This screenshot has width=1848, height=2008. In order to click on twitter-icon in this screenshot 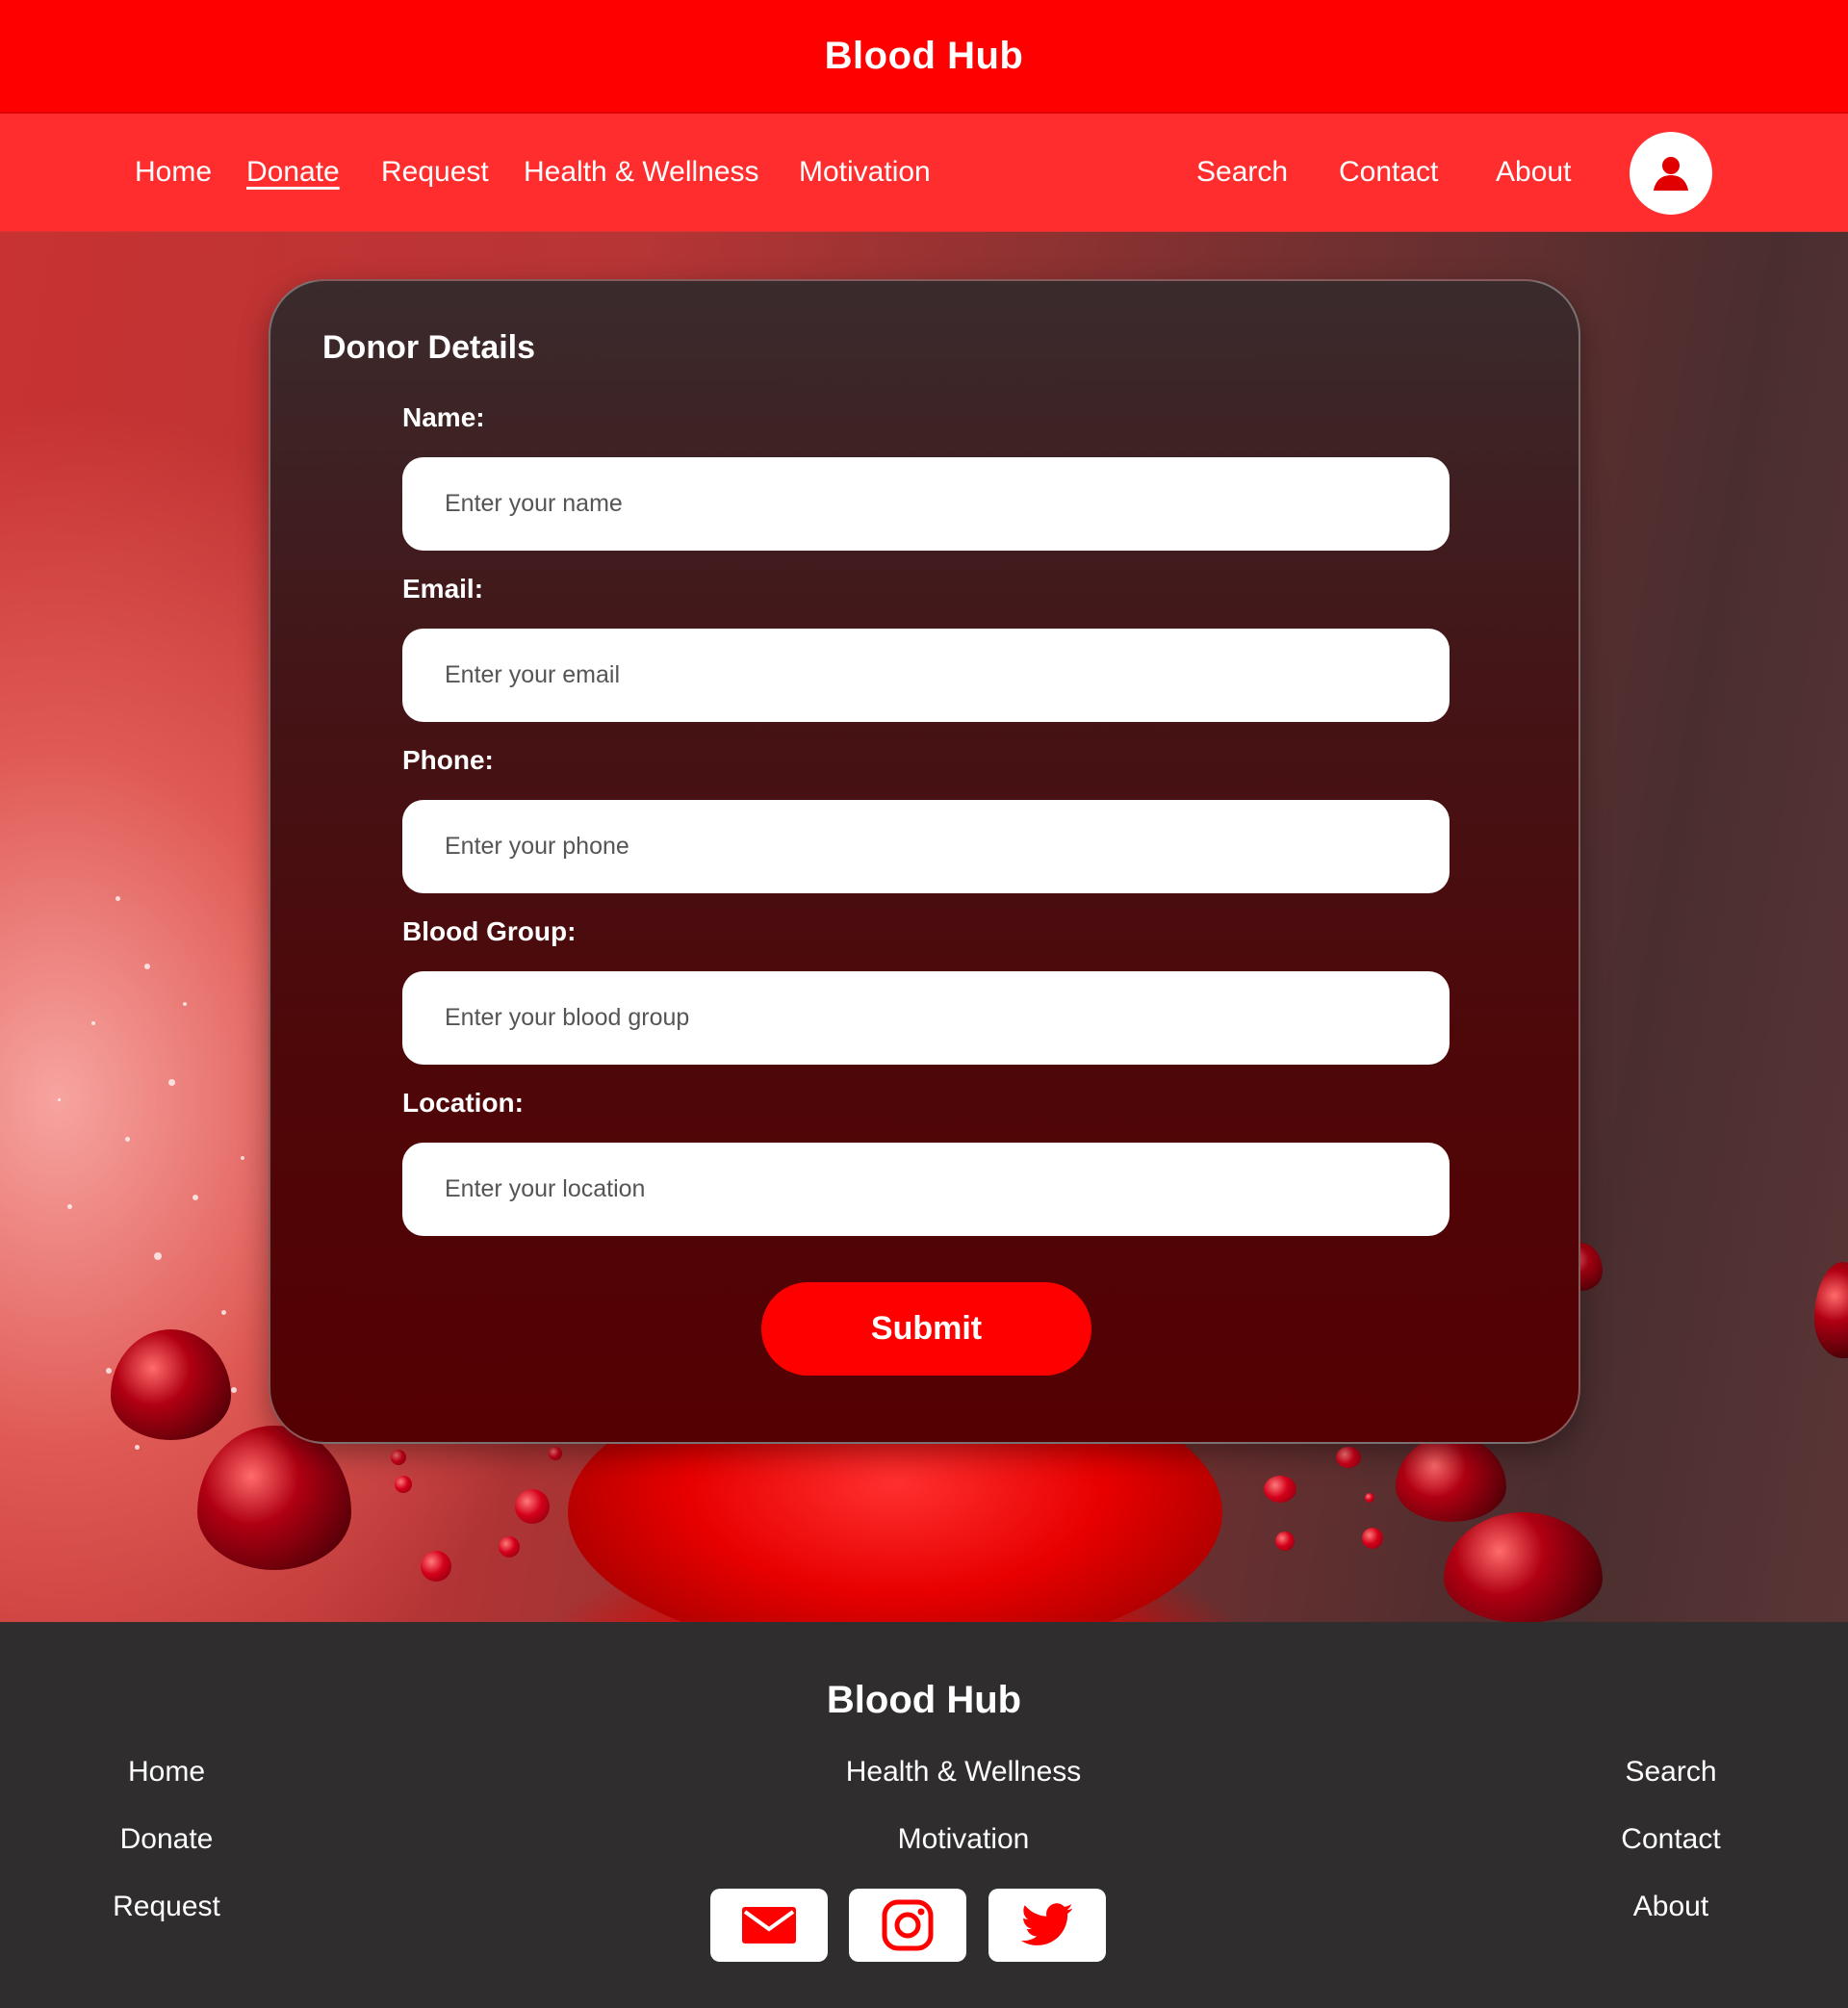, I will do `click(1046, 1924)`.